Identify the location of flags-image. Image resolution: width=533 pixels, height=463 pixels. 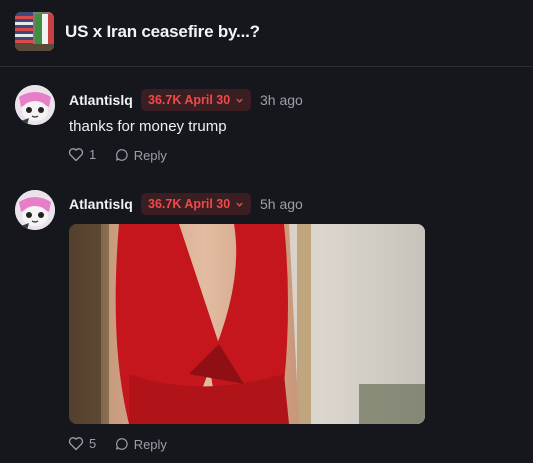
(34, 31).